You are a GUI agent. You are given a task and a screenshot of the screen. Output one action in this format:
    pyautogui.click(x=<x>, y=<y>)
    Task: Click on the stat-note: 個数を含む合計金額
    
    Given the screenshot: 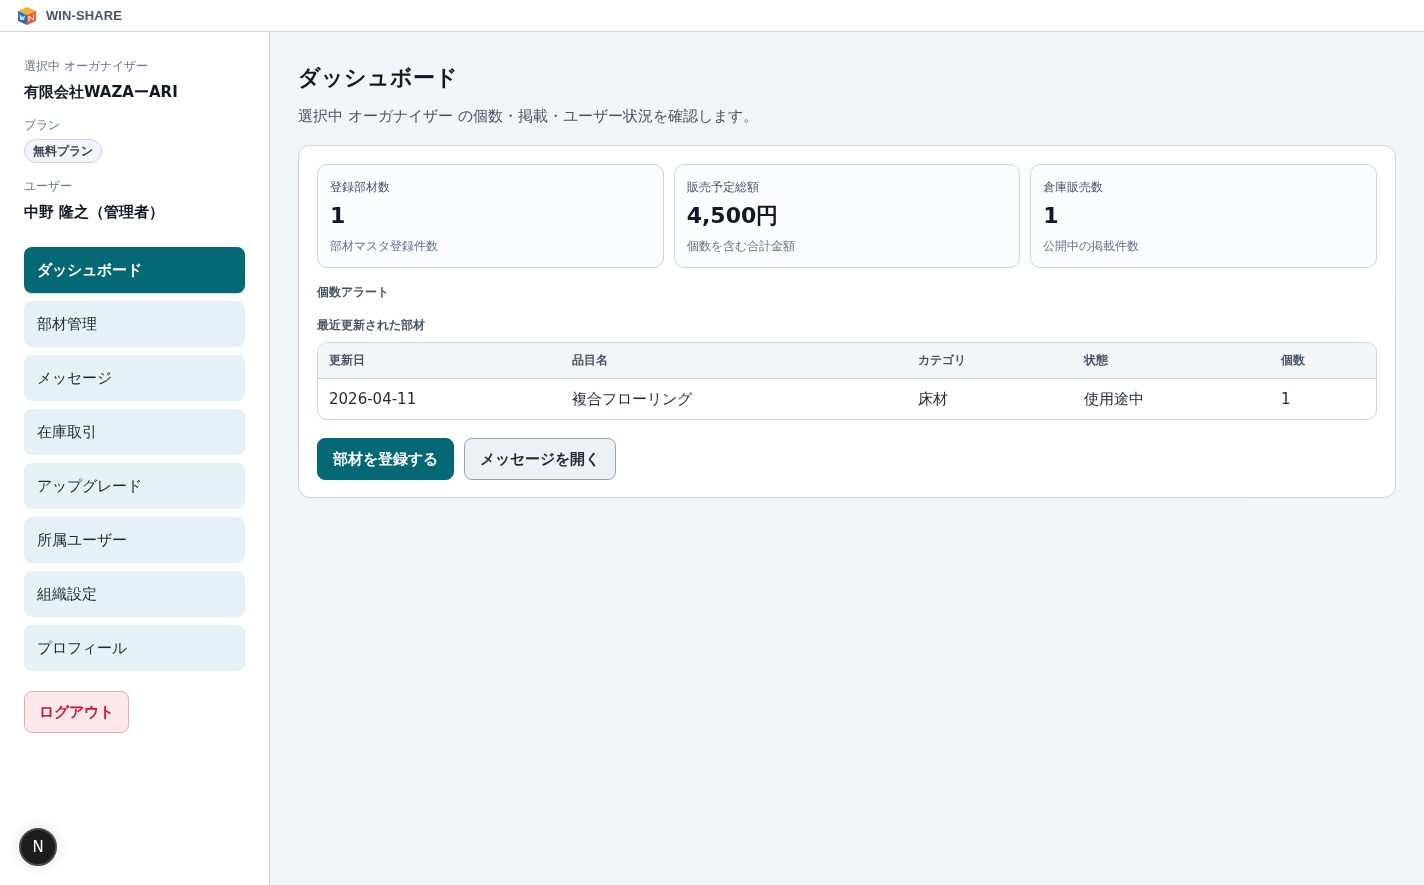 What is the action you would take?
    pyautogui.click(x=741, y=246)
    